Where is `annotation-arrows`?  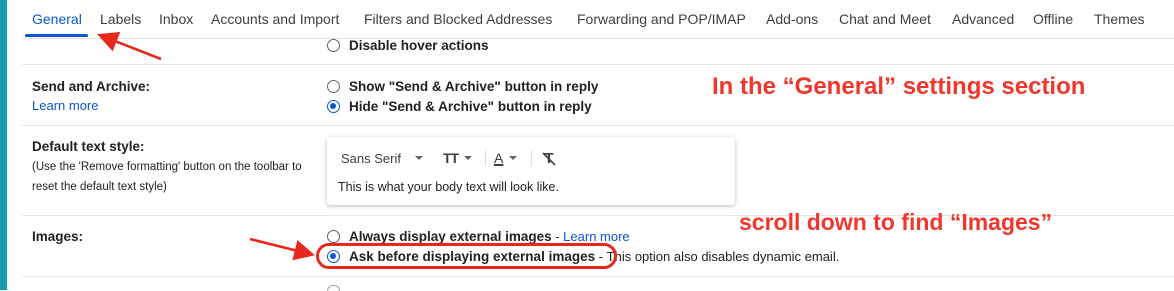
annotation-arrows is located at coordinates (206, 146).